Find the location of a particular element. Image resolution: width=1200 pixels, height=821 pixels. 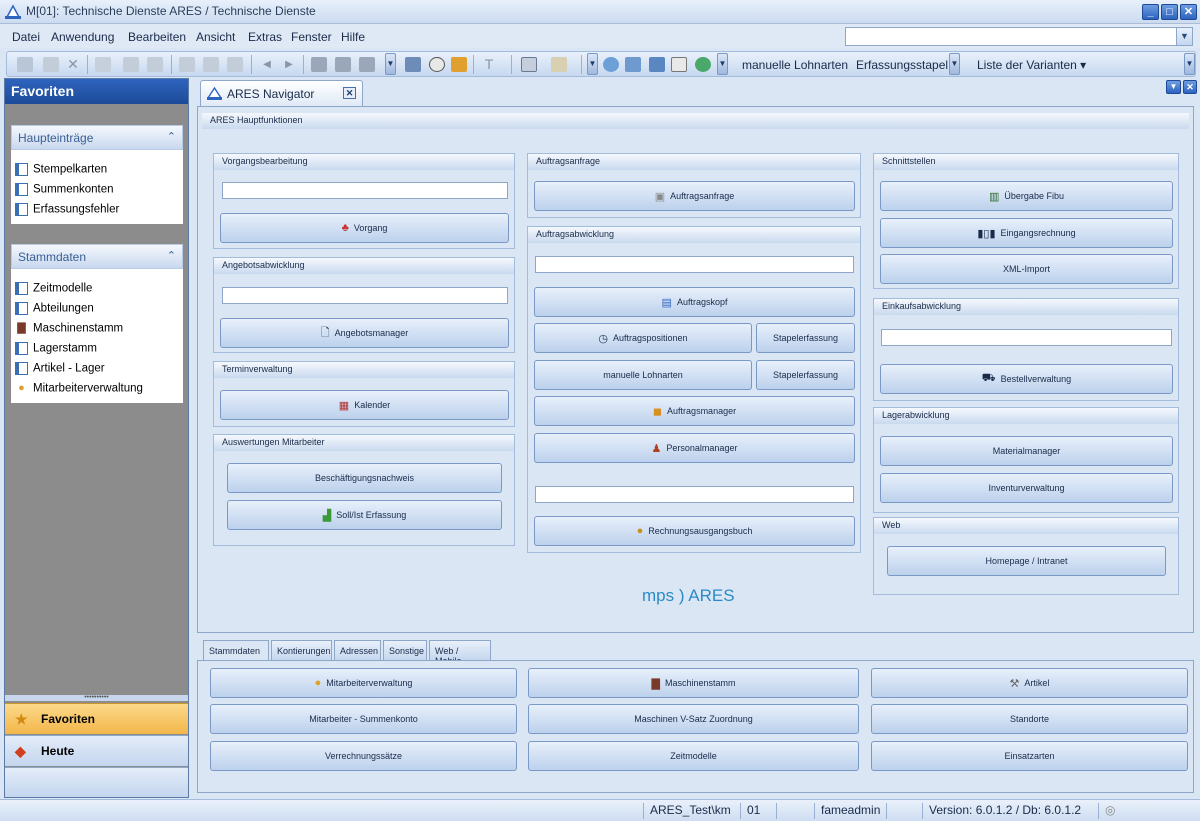

tab-sonstige: Sonstige is located at coordinates (405, 650).